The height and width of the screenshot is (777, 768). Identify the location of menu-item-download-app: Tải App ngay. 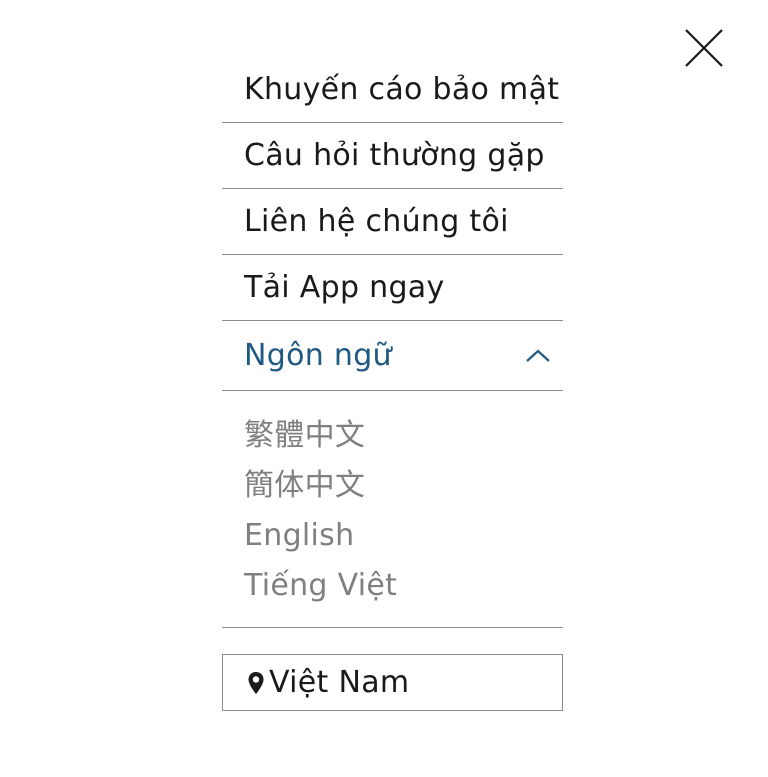
(392, 288).